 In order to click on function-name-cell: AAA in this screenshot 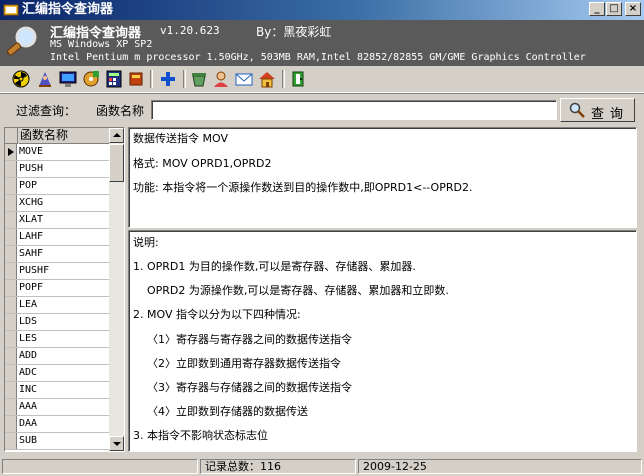, I will do `click(28, 406)`.